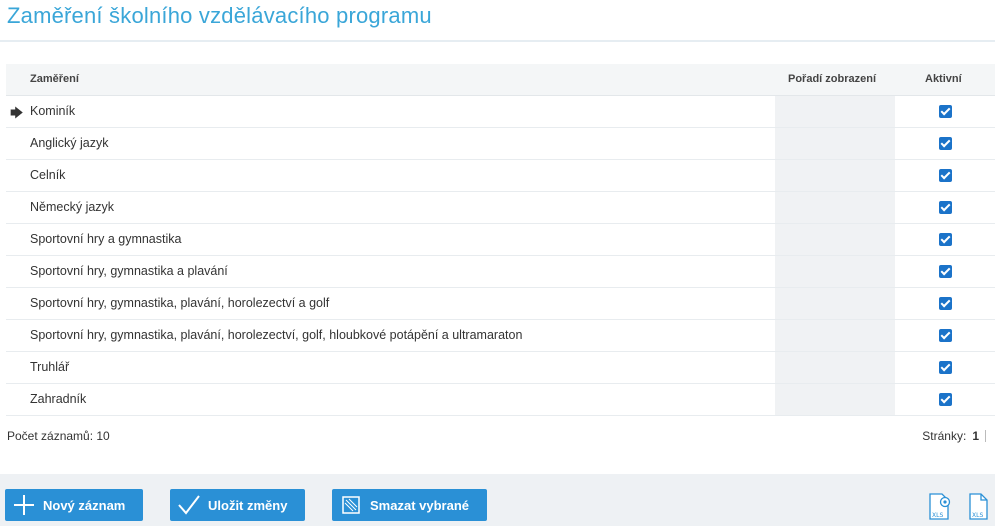 This screenshot has width=995, height=526. Describe the element at coordinates (49, 367) in the screenshot. I see `row-name-cell: Truhlář` at that location.